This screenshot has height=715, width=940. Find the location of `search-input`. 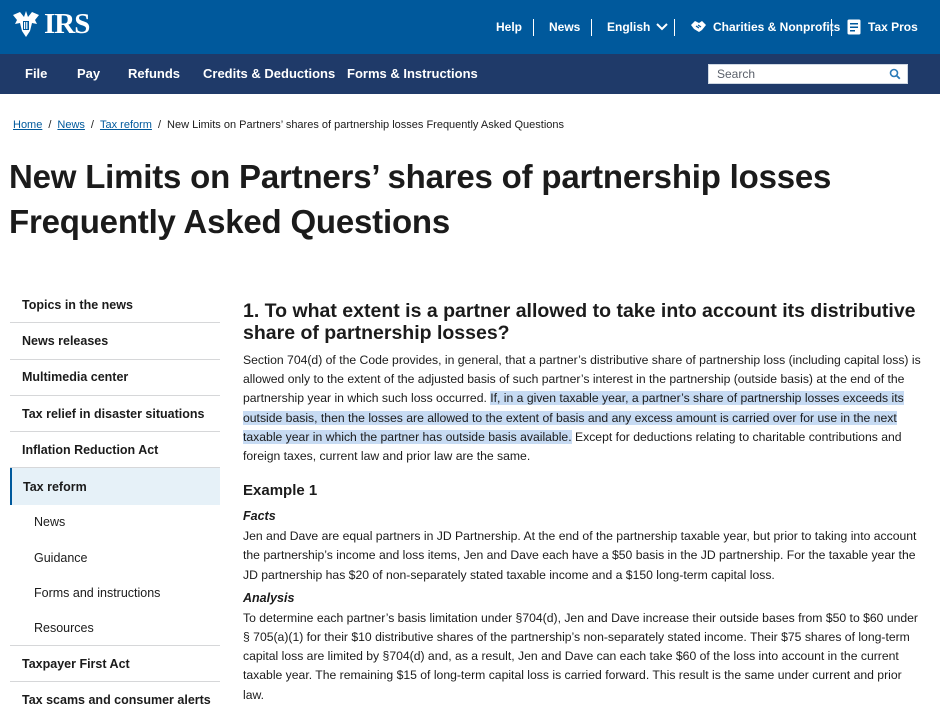

search-input is located at coordinates (803, 74).